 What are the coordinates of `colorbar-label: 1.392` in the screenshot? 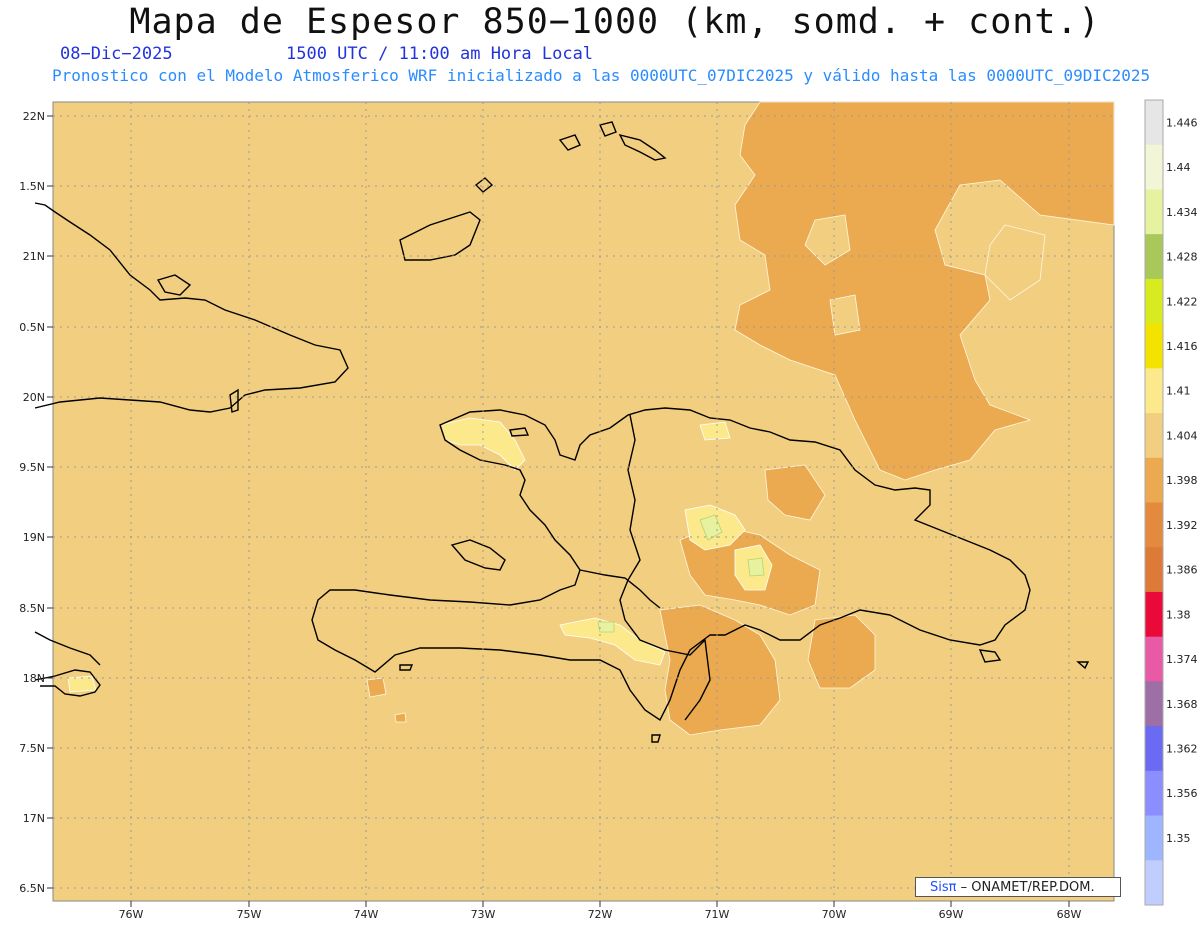 It's located at (1182, 525).